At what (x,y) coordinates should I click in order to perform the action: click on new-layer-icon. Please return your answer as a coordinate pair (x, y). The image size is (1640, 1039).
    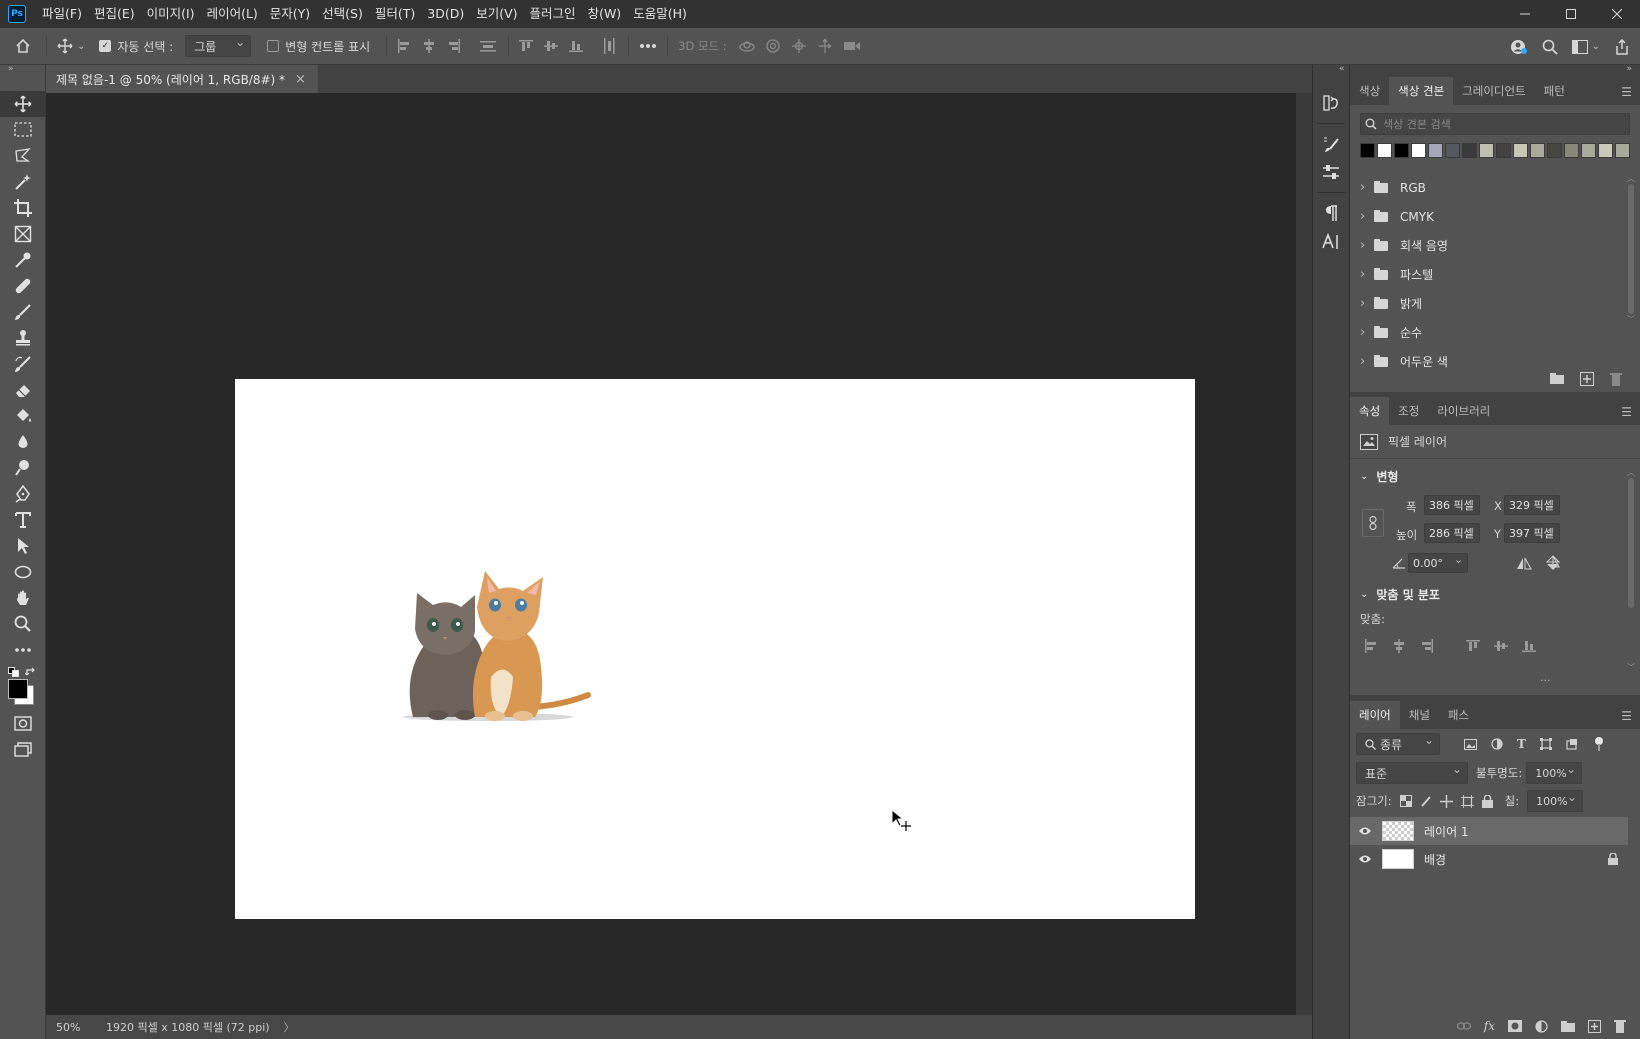
    Looking at the image, I should click on (1594, 1026).